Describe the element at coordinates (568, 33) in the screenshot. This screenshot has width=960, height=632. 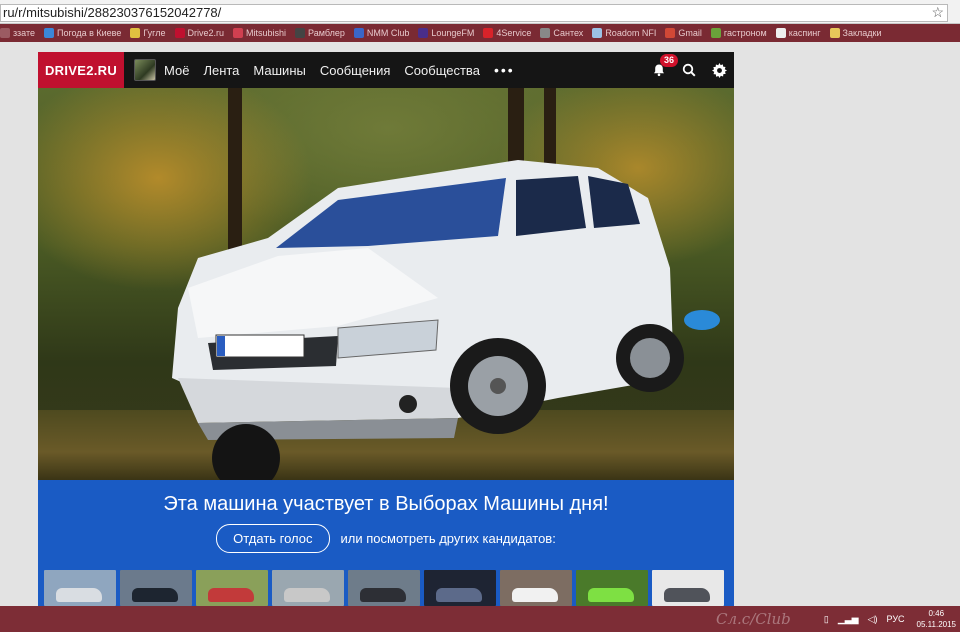
I see `bookmark-label: Сантех` at that location.